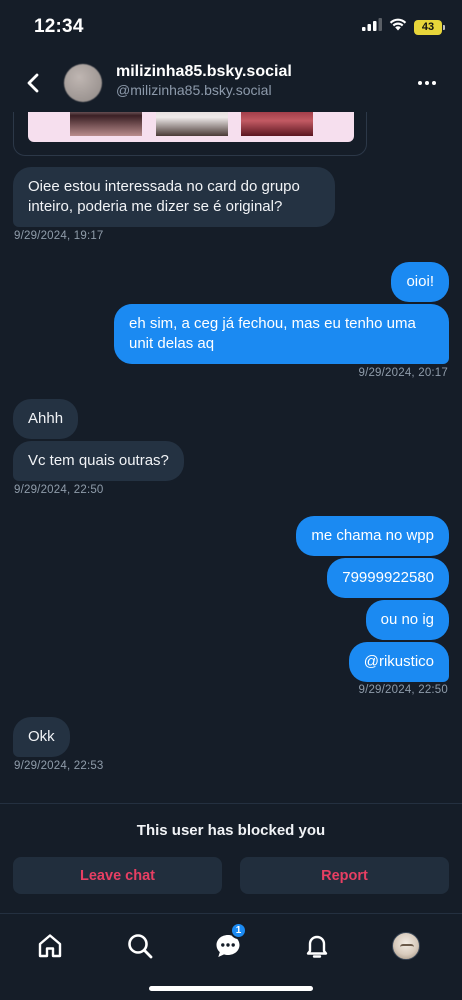 This screenshot has width=462, height=1000. I want to click on signal-icon, so click(372, 27).